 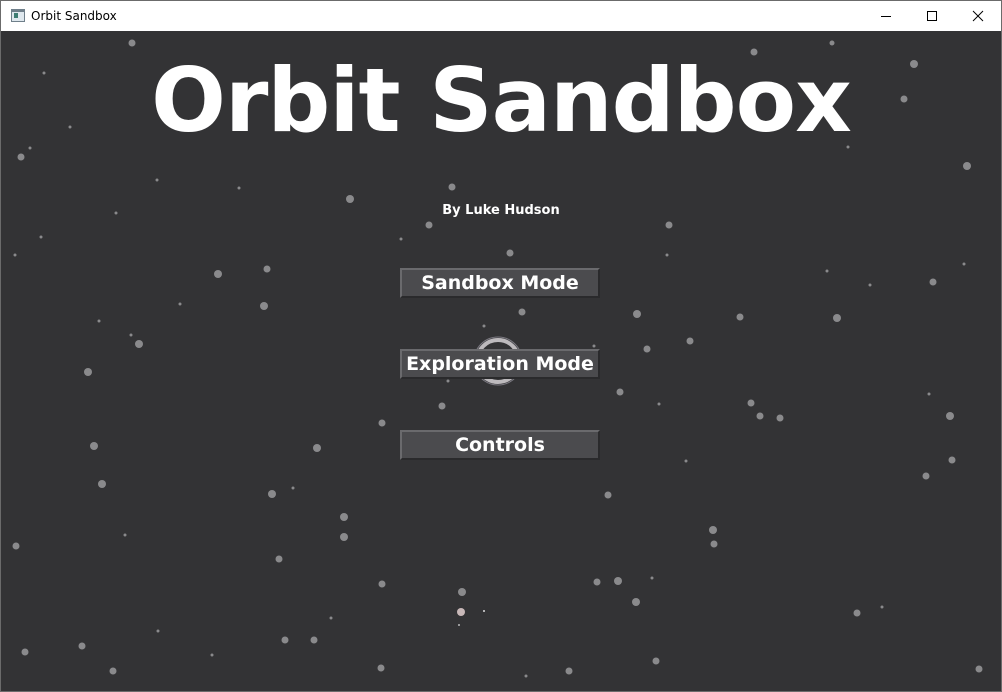 I want to click on app-icon, so click(x=18, y=15).